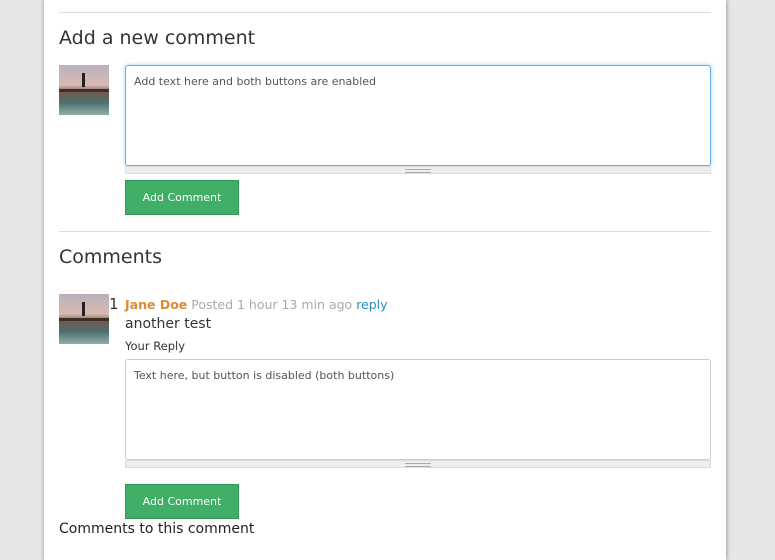 The width and height of the screenshot is (775, 560). What do you see at coordinates (272, 304) in the screenshot?
I see `comment-timestamp: Posted 1 hour 13 min ago` at bounding box center [272, 304].